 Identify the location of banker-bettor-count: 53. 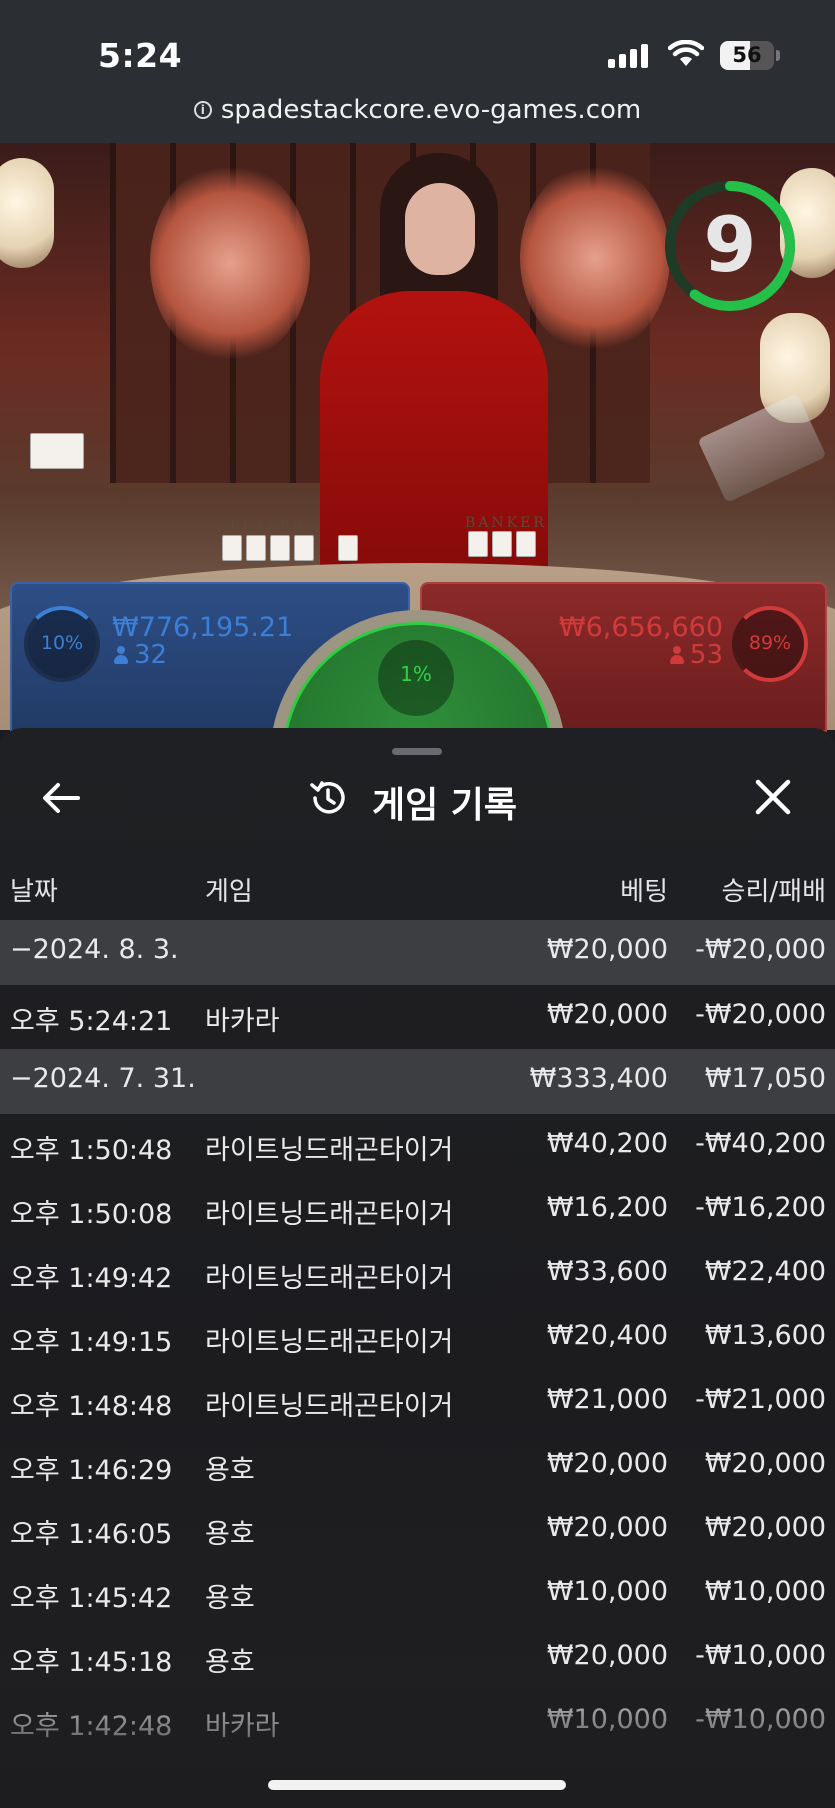
(696, 655).